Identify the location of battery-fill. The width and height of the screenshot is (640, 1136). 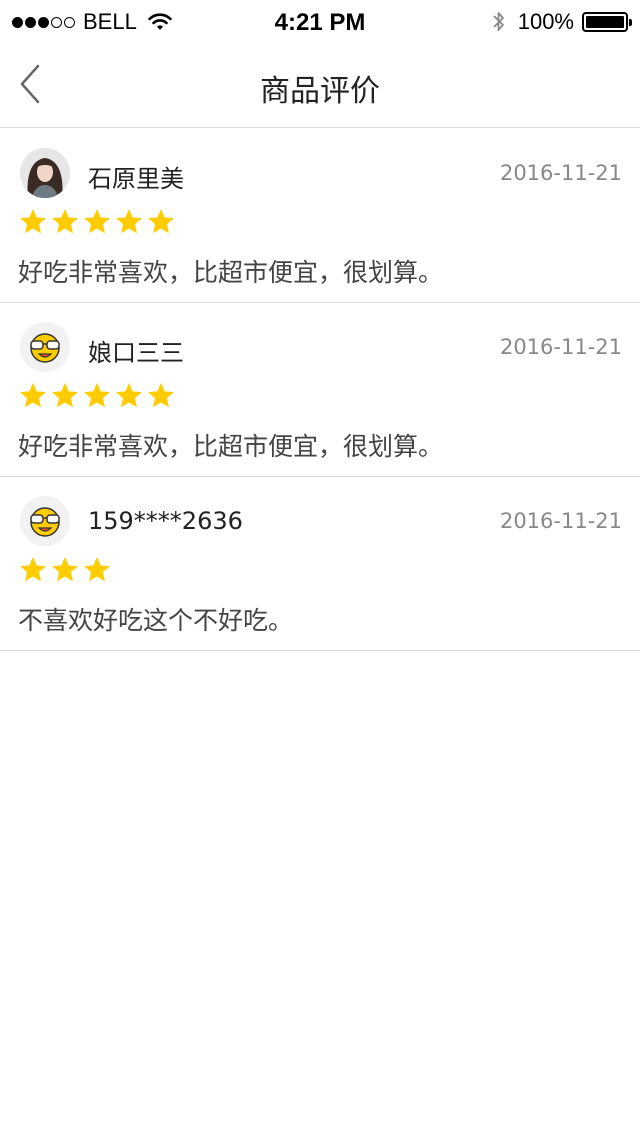
(605, 22).